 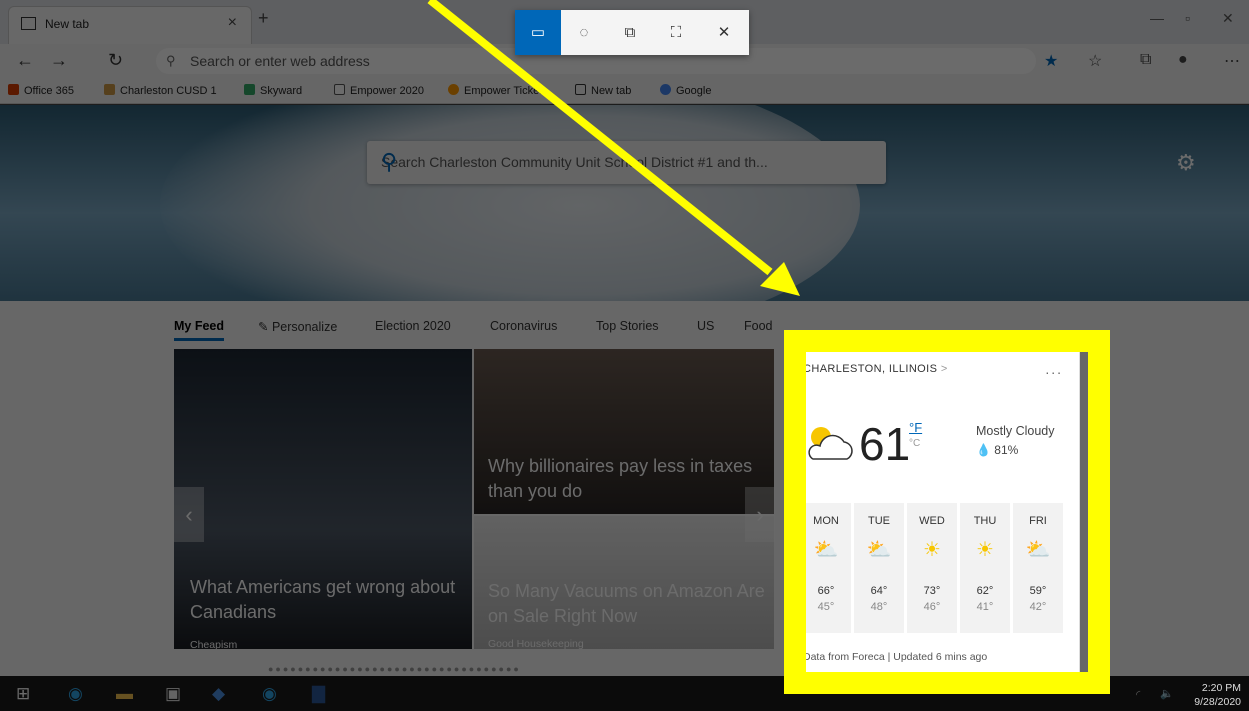 I want to click on humidity-drop-icon: 💧, so click(x=983, y=450).